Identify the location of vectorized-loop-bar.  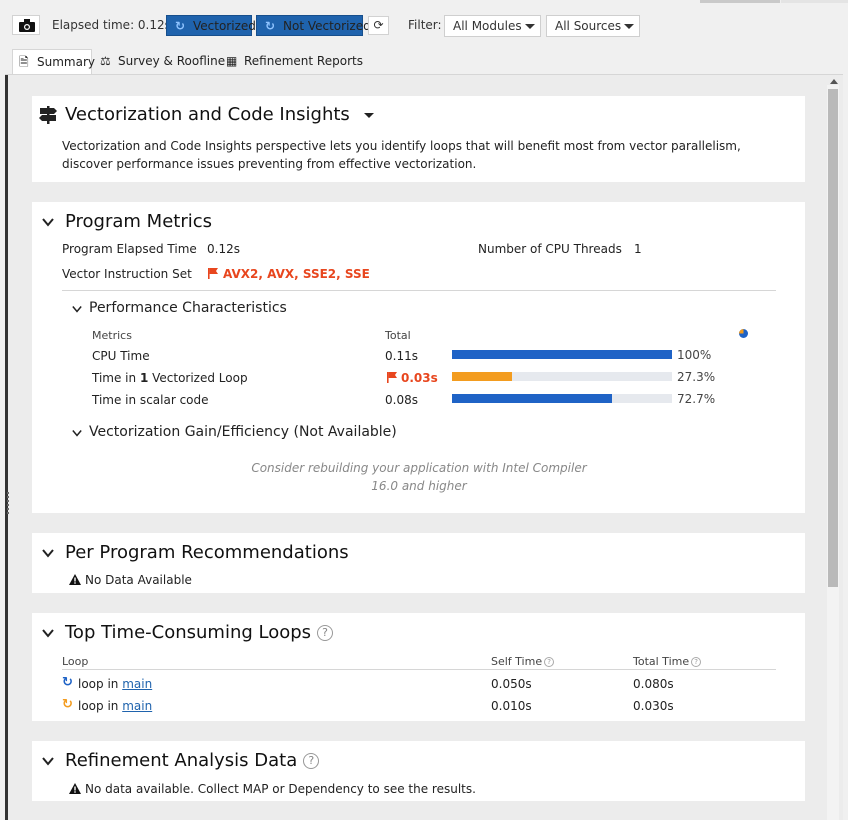
(562, 376).